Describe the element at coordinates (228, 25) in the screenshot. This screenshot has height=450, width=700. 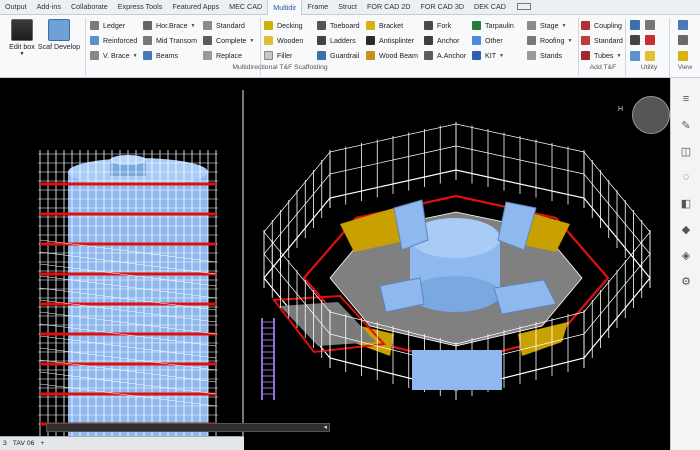
I see `standard-button: Standard` at that location.